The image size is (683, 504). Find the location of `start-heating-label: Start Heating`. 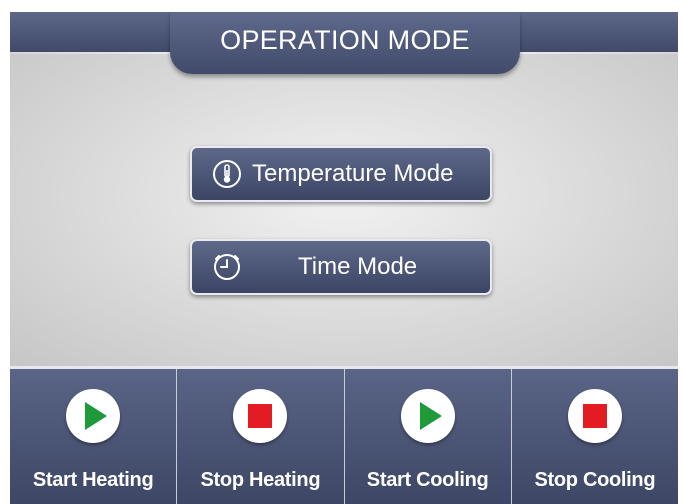

start-heating-label: Start Heating is located at coordinates (93, 480).